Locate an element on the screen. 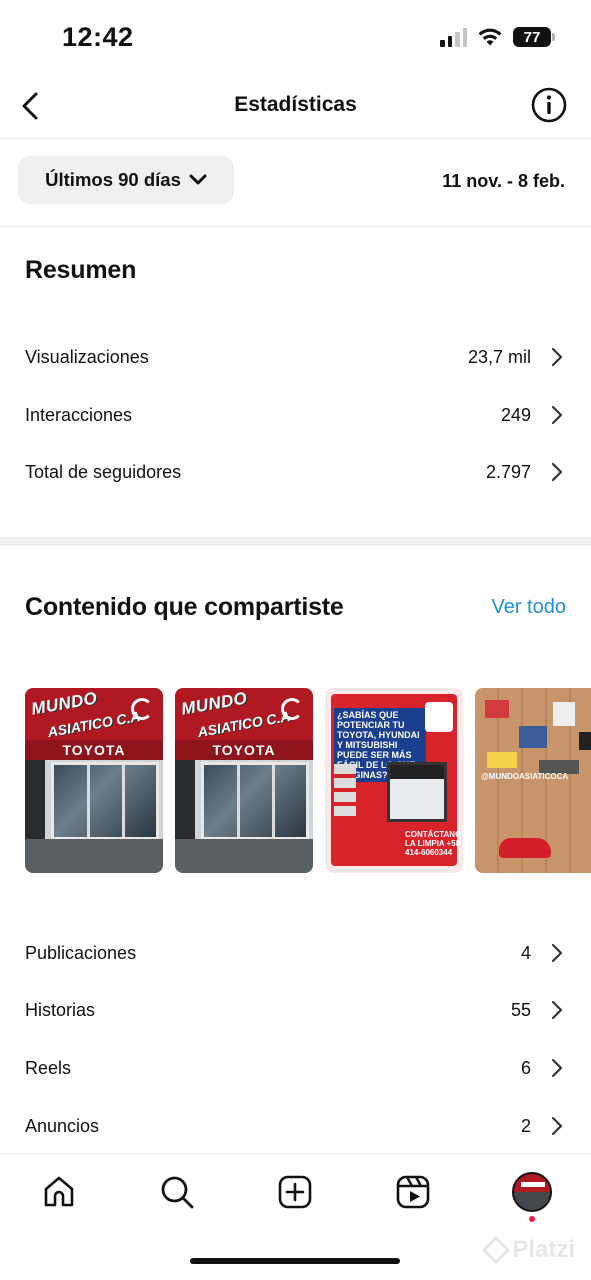 The height and width of the screenshot is (1280, 591). battery-icon: 77 is located at coordinates (534, 37).